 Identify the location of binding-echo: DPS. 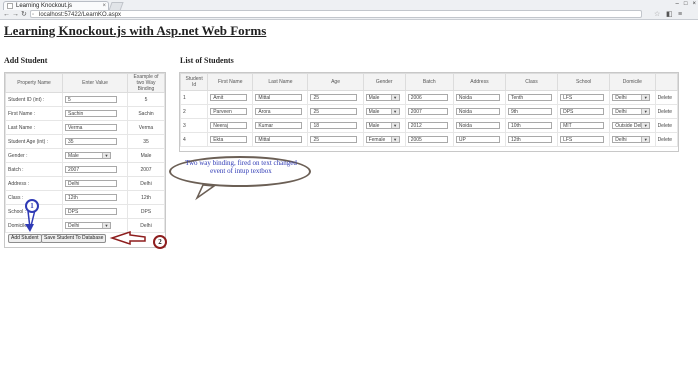
(146, 211).